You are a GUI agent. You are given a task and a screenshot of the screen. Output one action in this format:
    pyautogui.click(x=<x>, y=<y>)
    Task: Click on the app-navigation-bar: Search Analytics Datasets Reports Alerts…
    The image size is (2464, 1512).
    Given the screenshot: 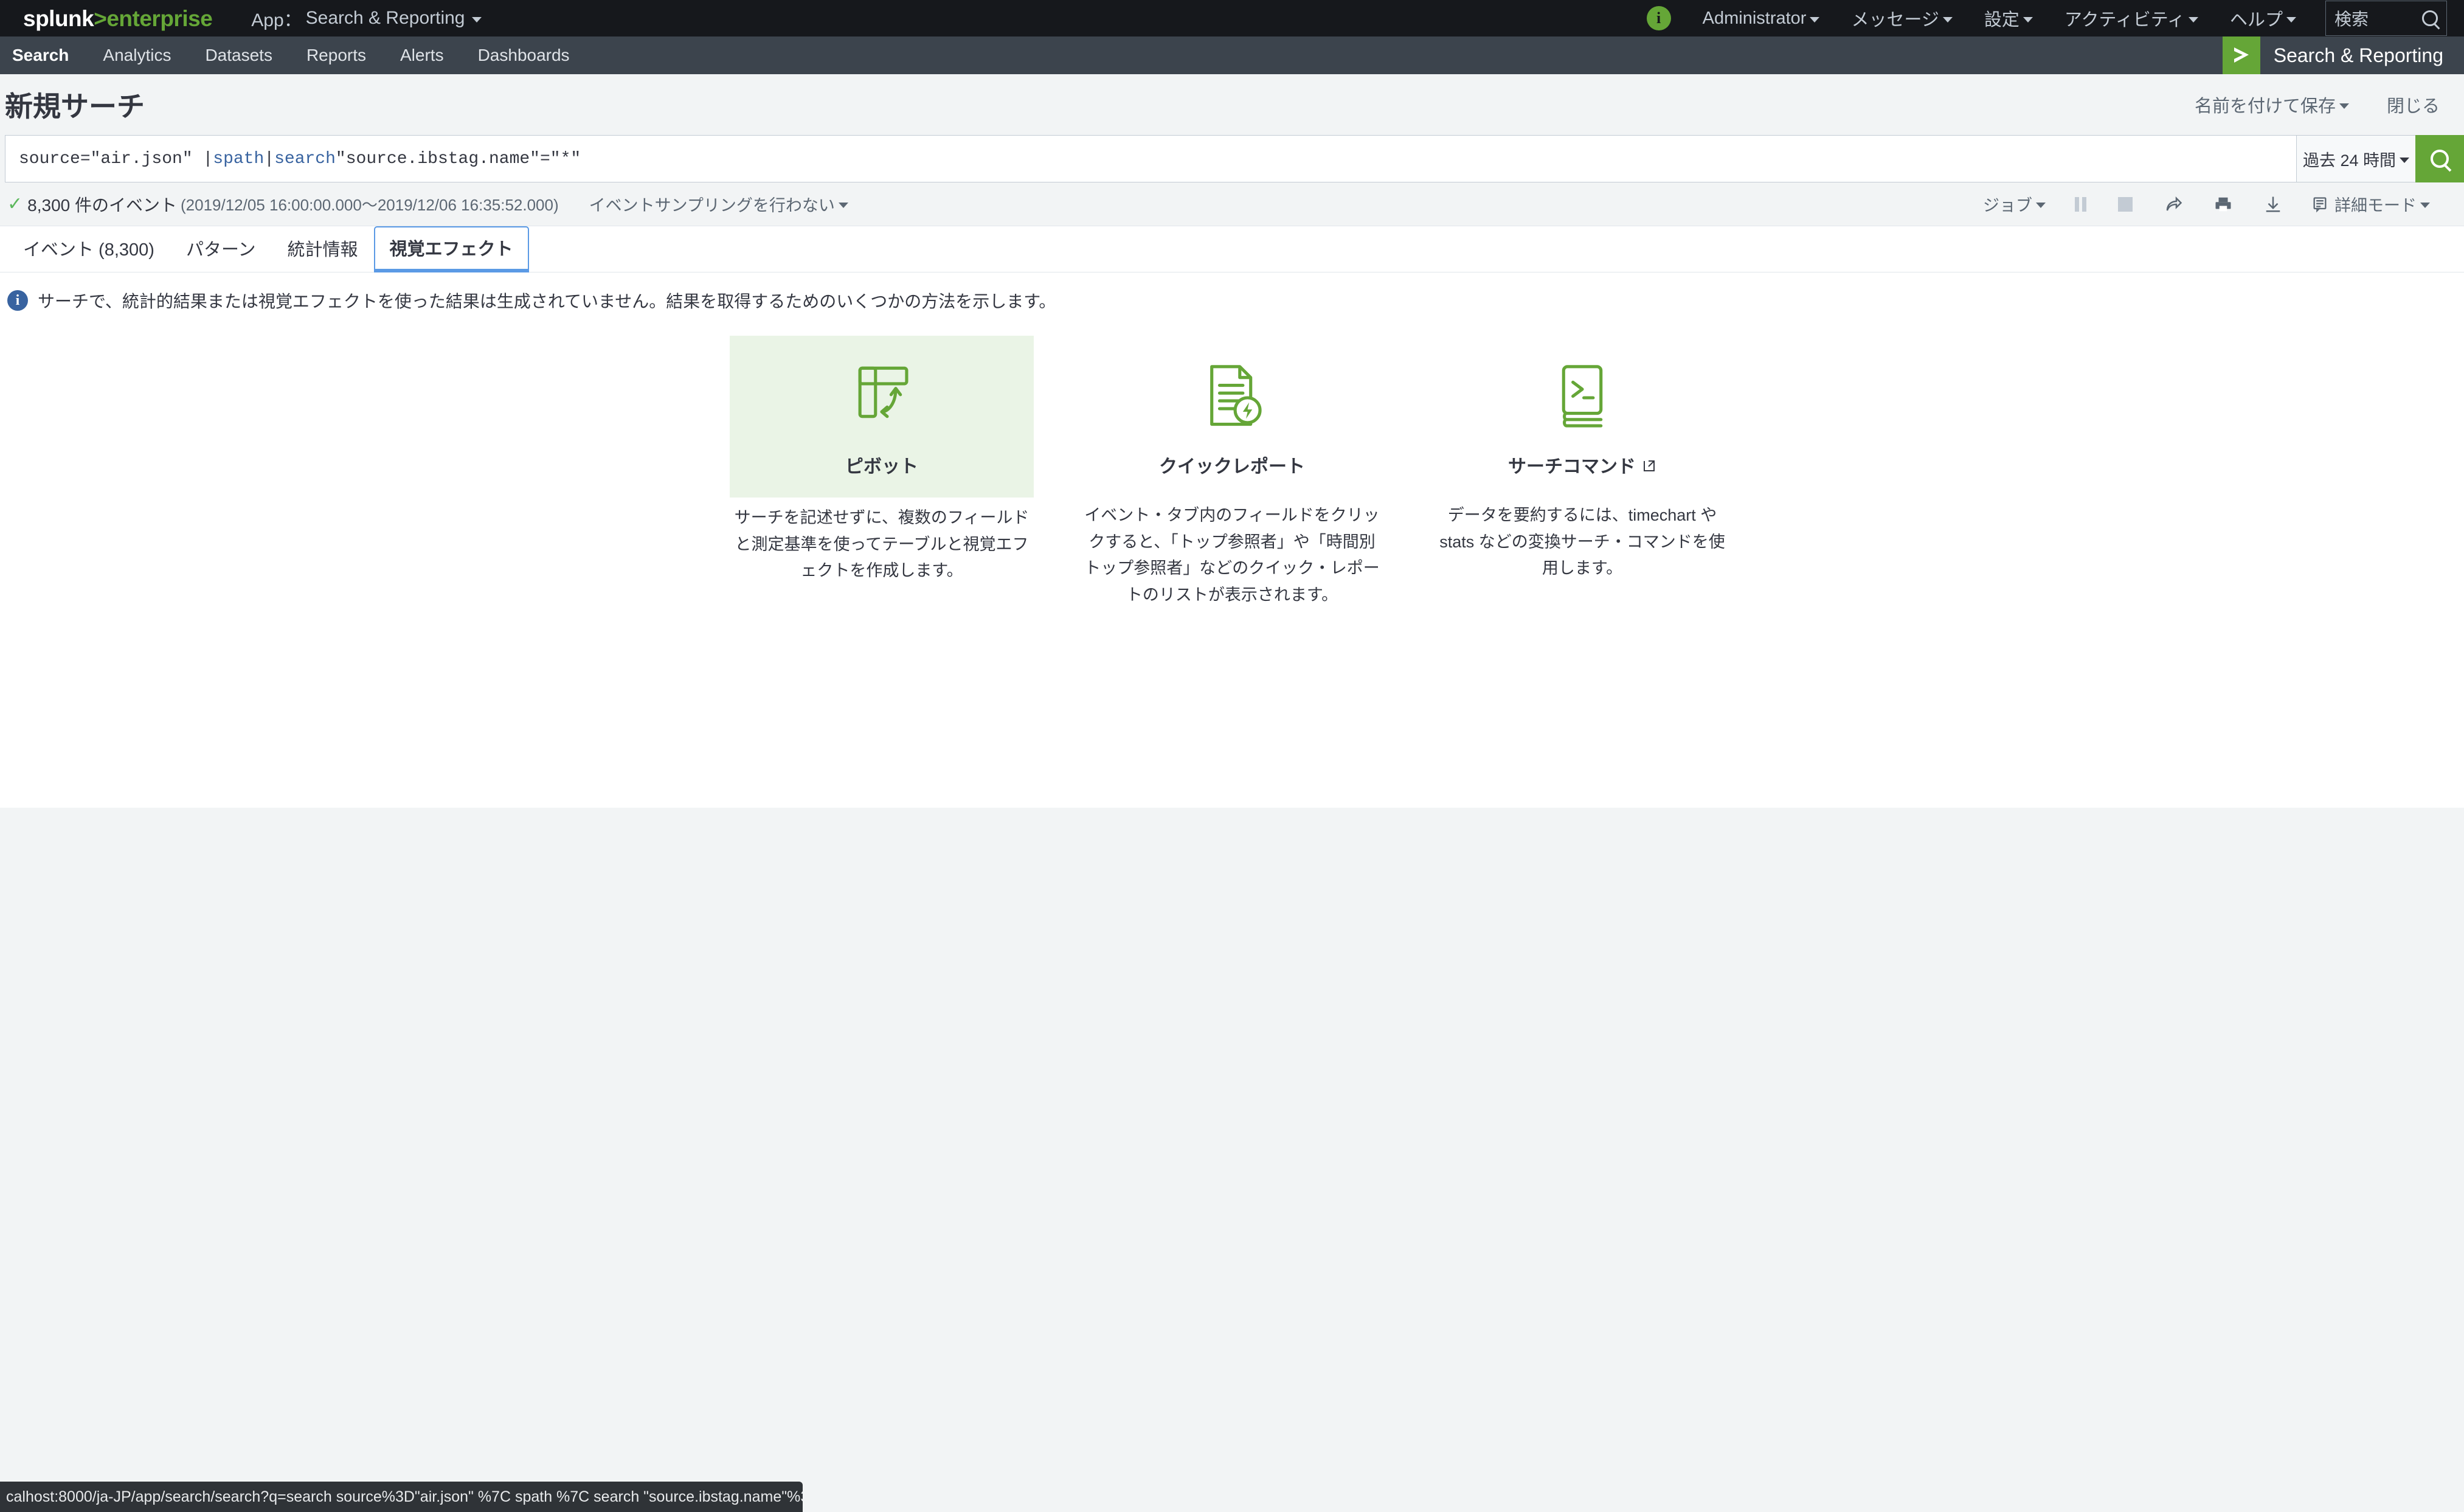 What is the action you would take?
    pyautogui.click(x=1232, y=55)
    